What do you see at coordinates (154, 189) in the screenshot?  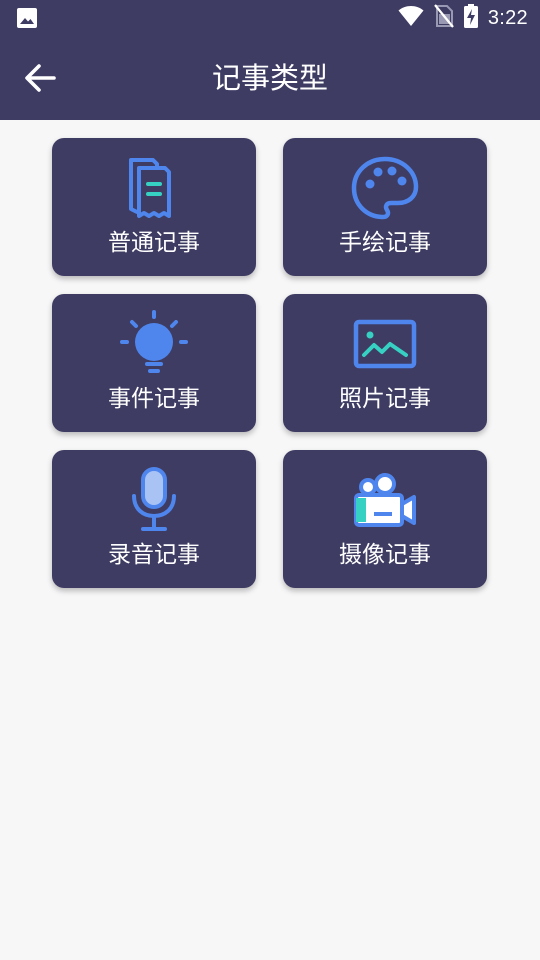 I see `note-icon` at bounding box center [154, 189].